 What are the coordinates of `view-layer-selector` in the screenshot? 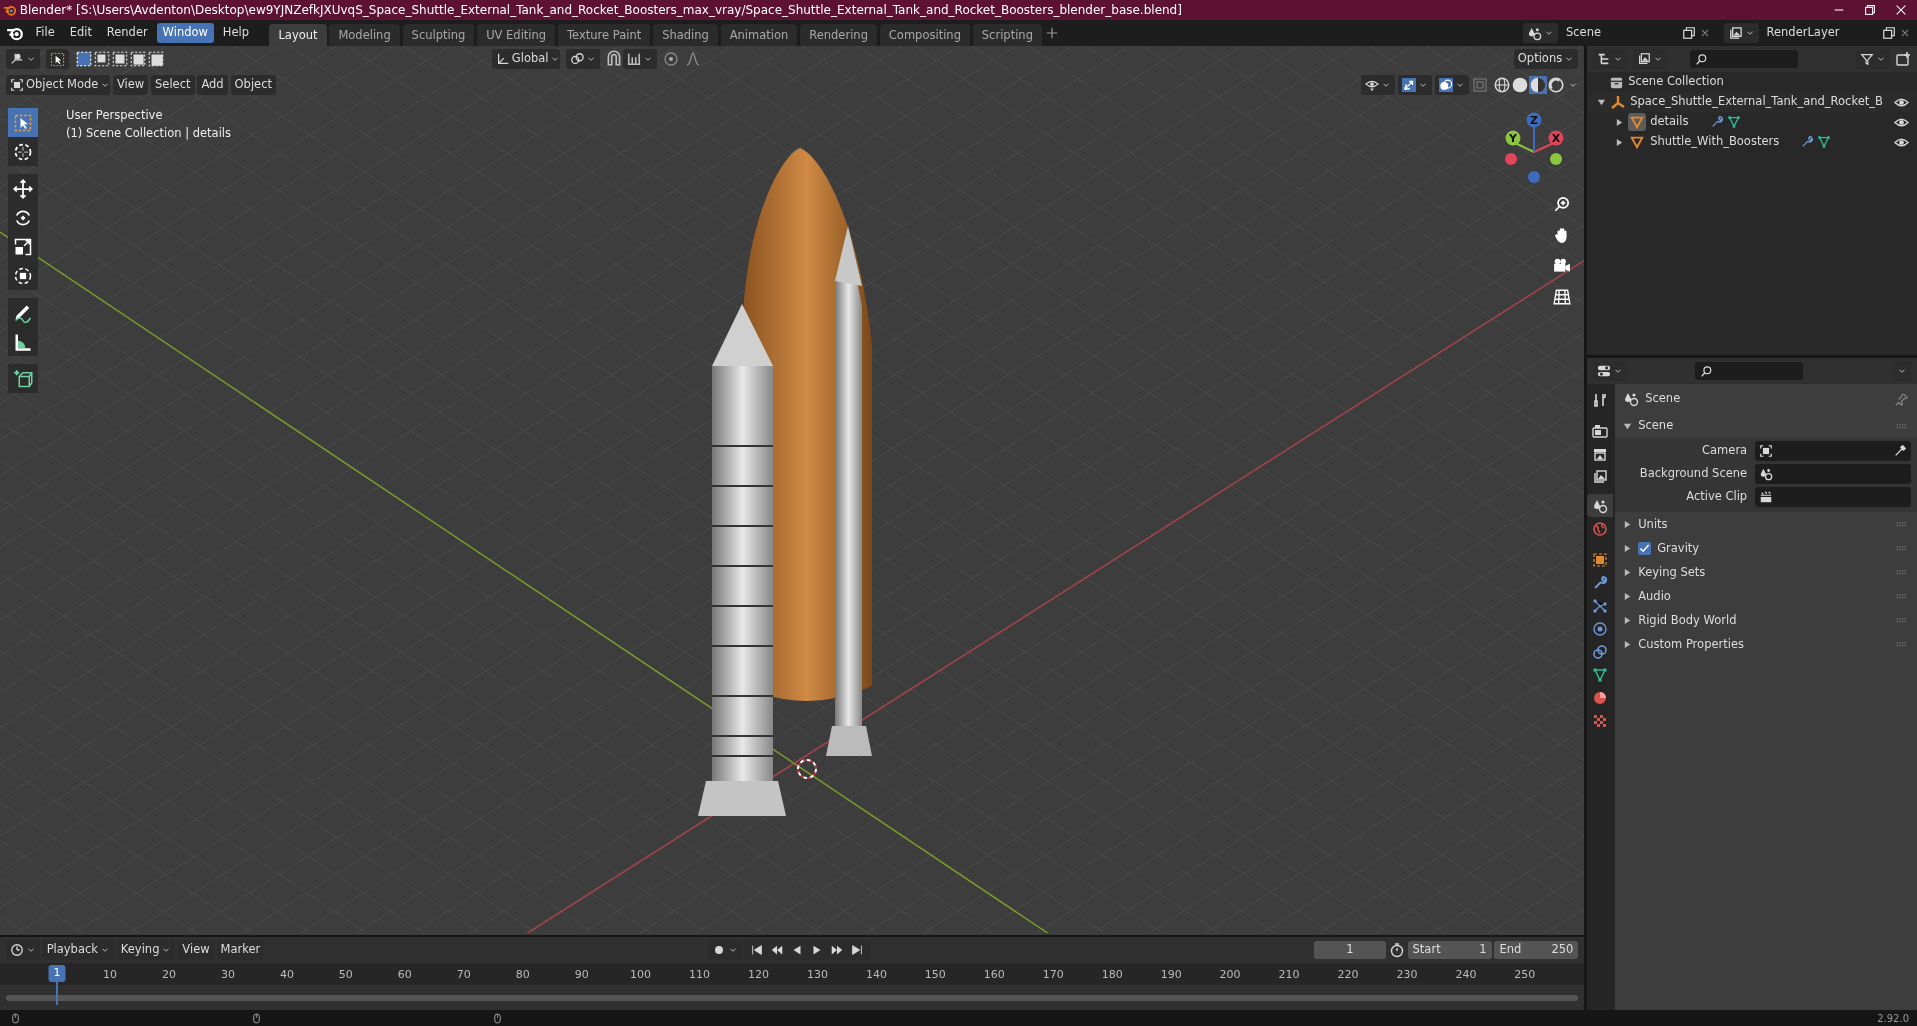 It's located at (1741, 33).